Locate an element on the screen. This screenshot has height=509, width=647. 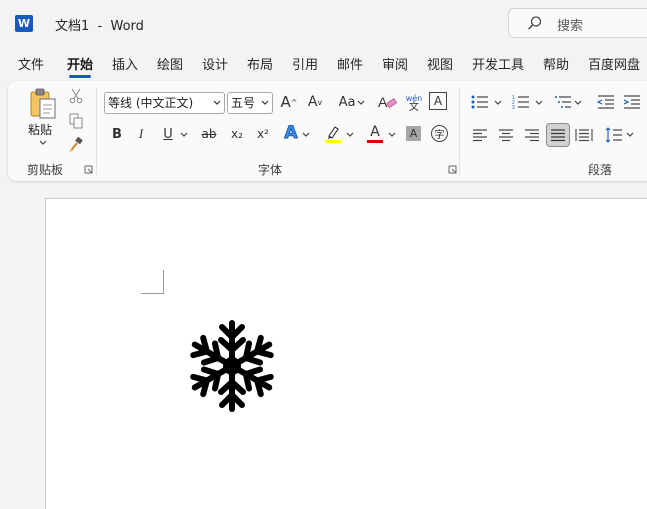
bullet-list-icon is located at coordinates (479, 102).